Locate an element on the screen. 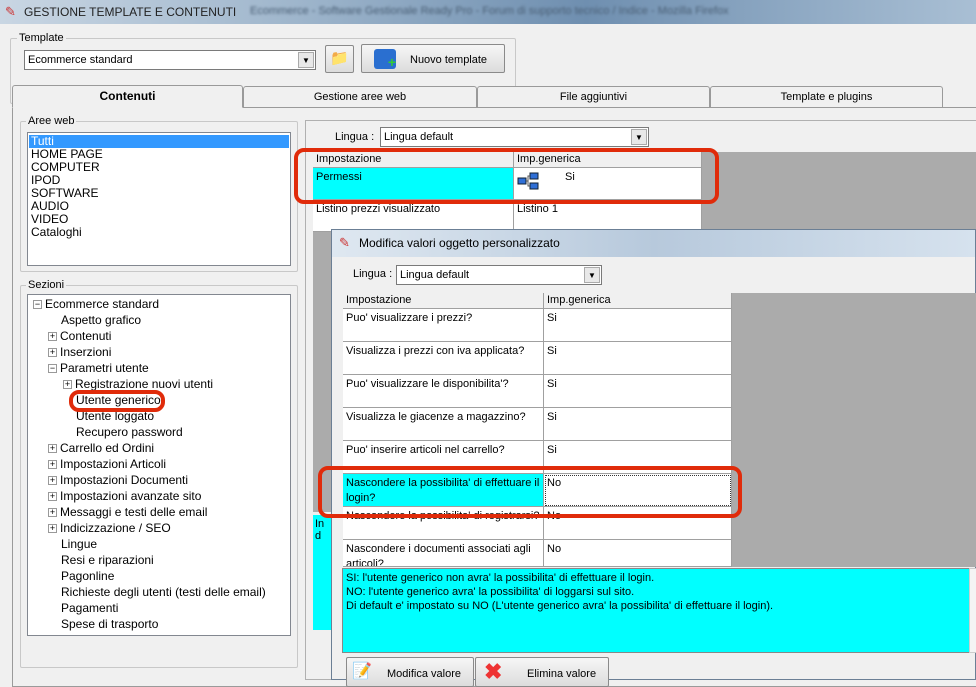 The width and height of the screenshot is (976, 687). dialog-title-bar: ✎ Modifica valori oggetto personalizzato is located at coordinates (653, 243).